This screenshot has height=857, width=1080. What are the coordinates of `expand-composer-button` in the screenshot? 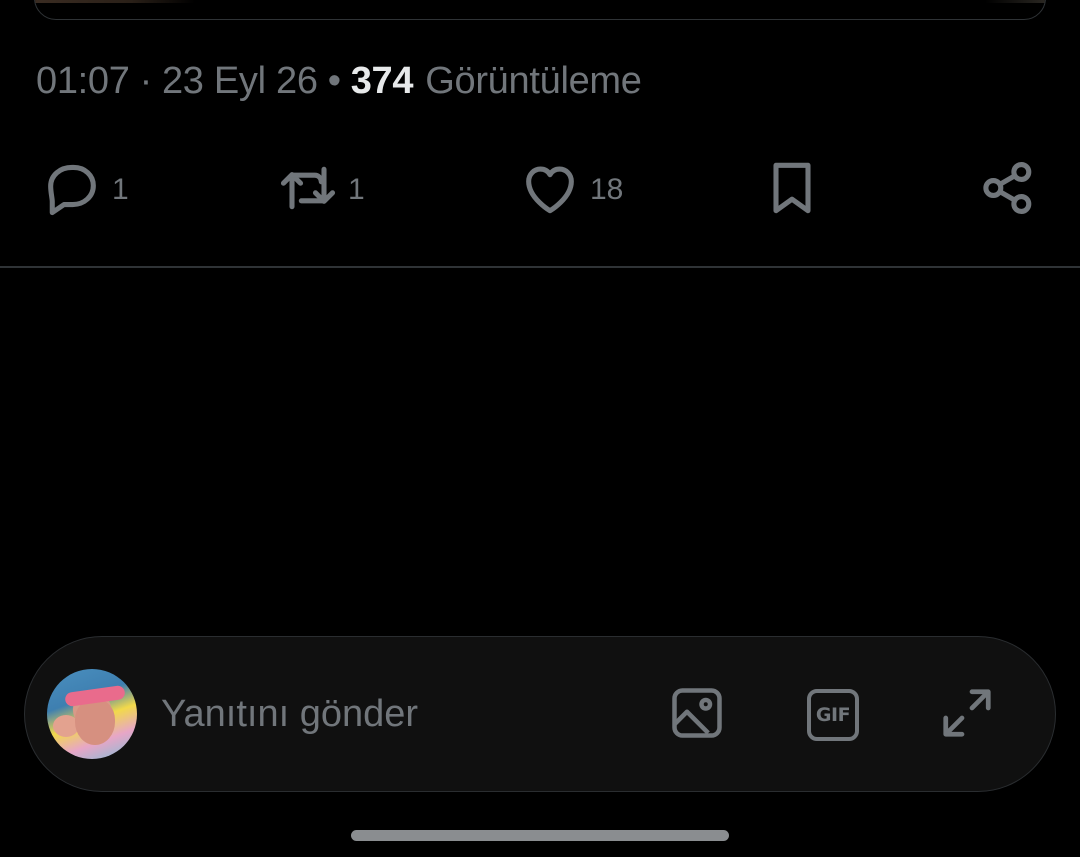 It's located at (967, 715).